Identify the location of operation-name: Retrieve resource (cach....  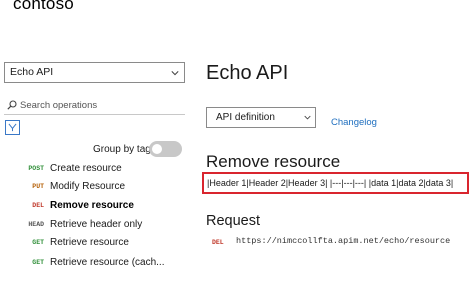
(107, 262).